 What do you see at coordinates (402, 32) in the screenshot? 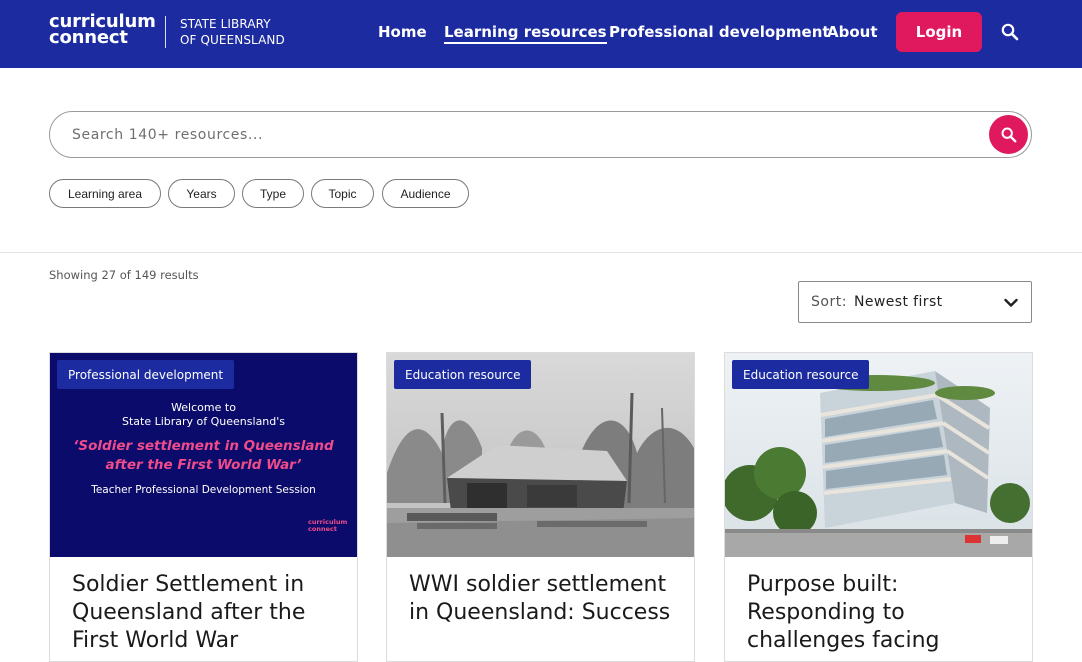
I see `nav-home: Home` at bounding box center [402, 32].